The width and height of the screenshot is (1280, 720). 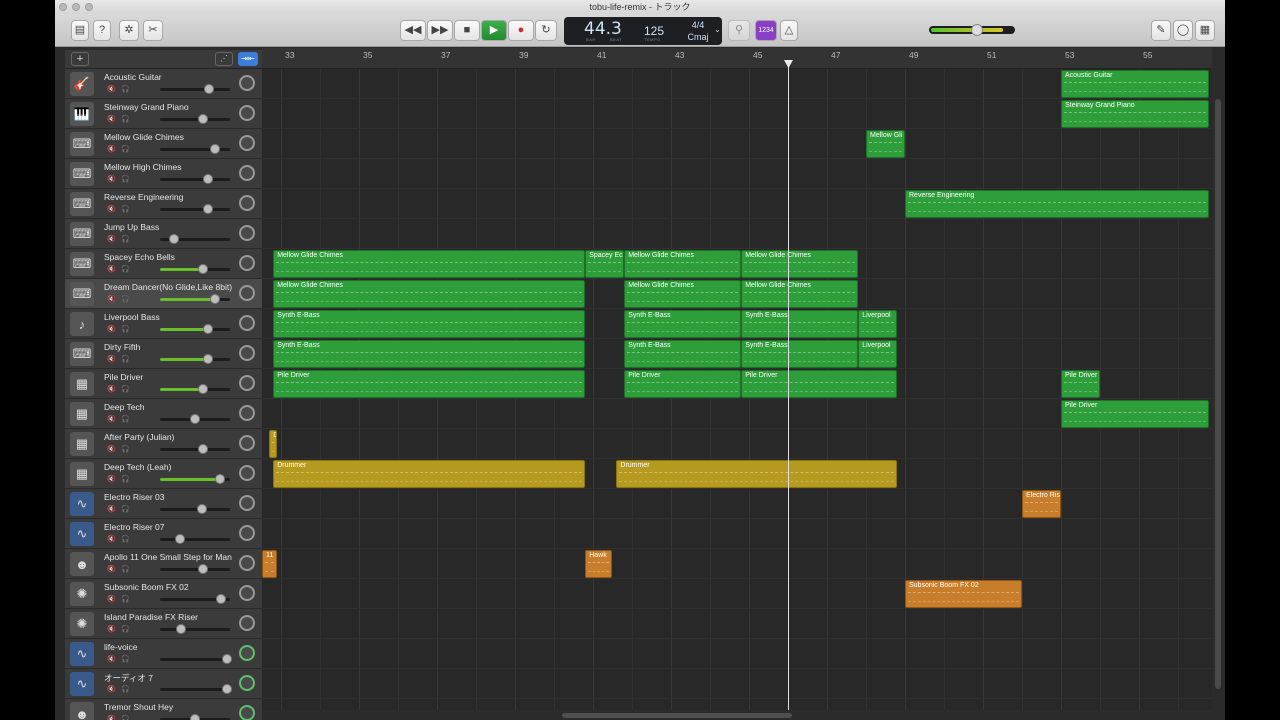 I want to click on track-header: ⌨ Jump Up Bass 🔇 🎧, so click(x=163, y=234).